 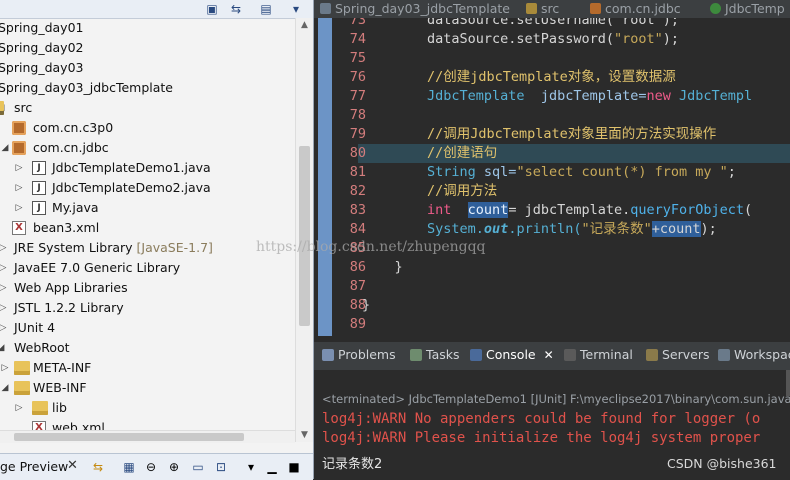 I want to click on breadcrumb-project: Spring_day03_jdbcTemplate, so click(x=415, y=9).